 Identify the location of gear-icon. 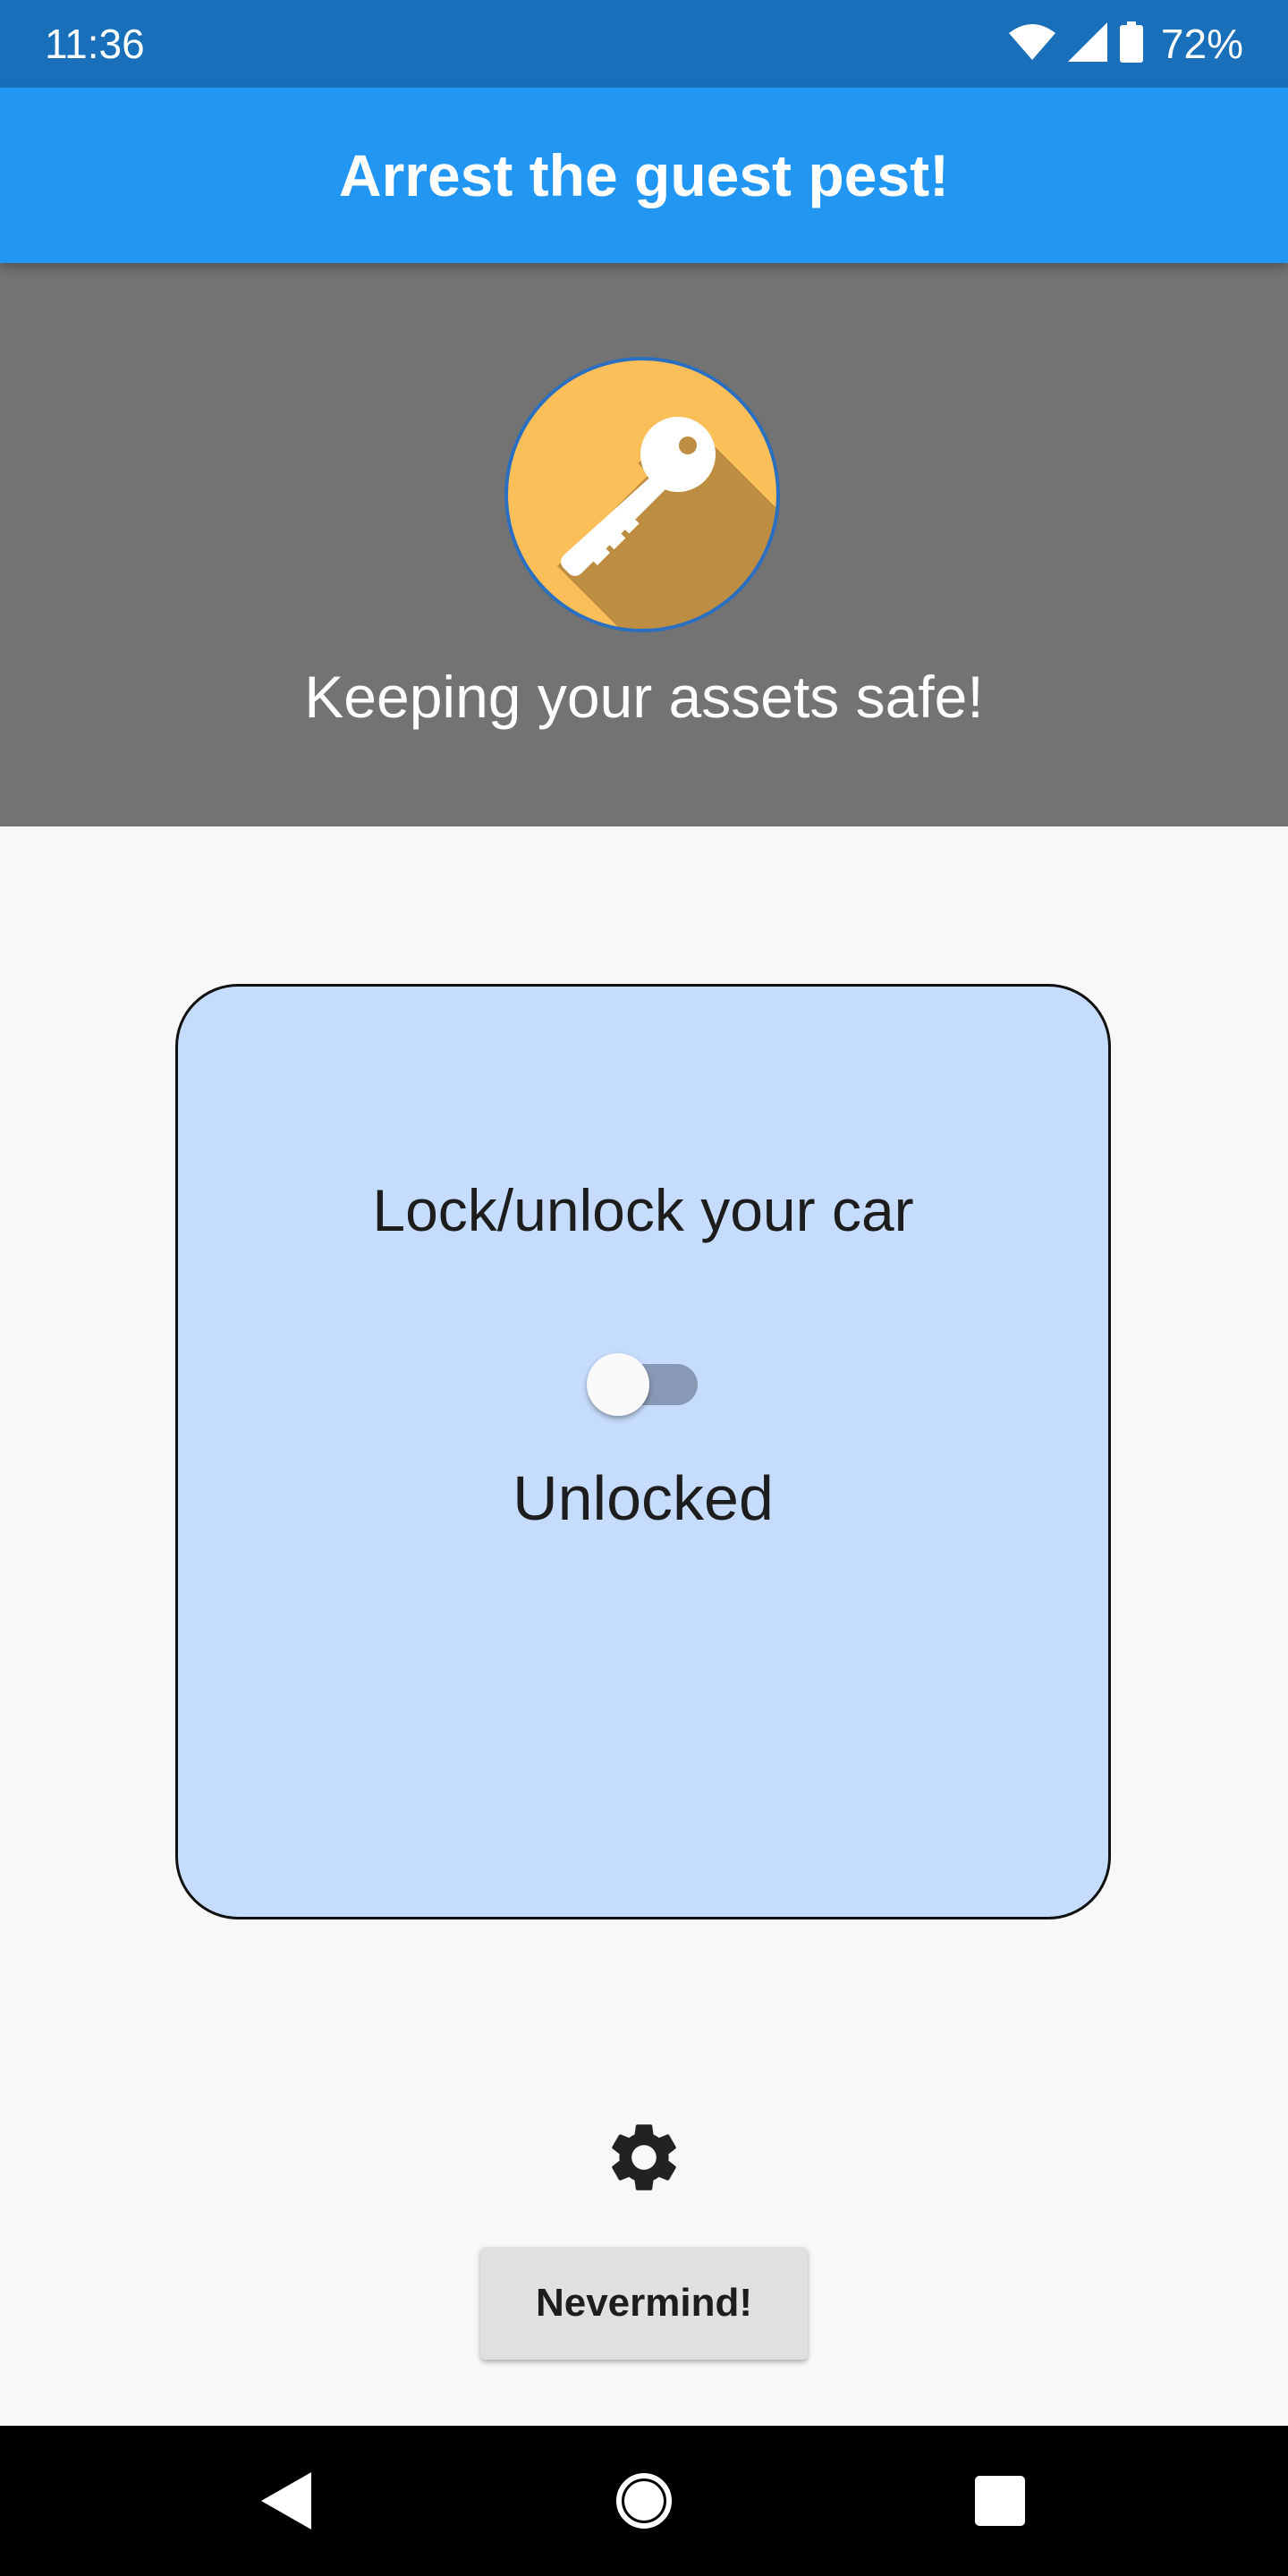
(644, 2159).